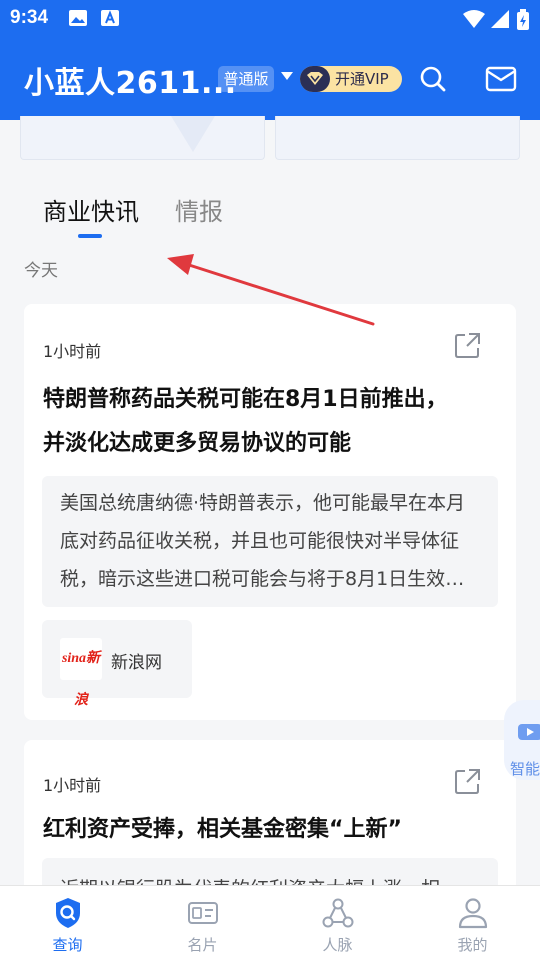 Image resolution: width=540 pixels, height=960 pixels. Describe the element at coordinates (273, 422) in the screenshot. I see `news-title: 特朗普称药品关税可能在8月1日前推出， 并淡化达成更多贸易协议的可能` at that location.